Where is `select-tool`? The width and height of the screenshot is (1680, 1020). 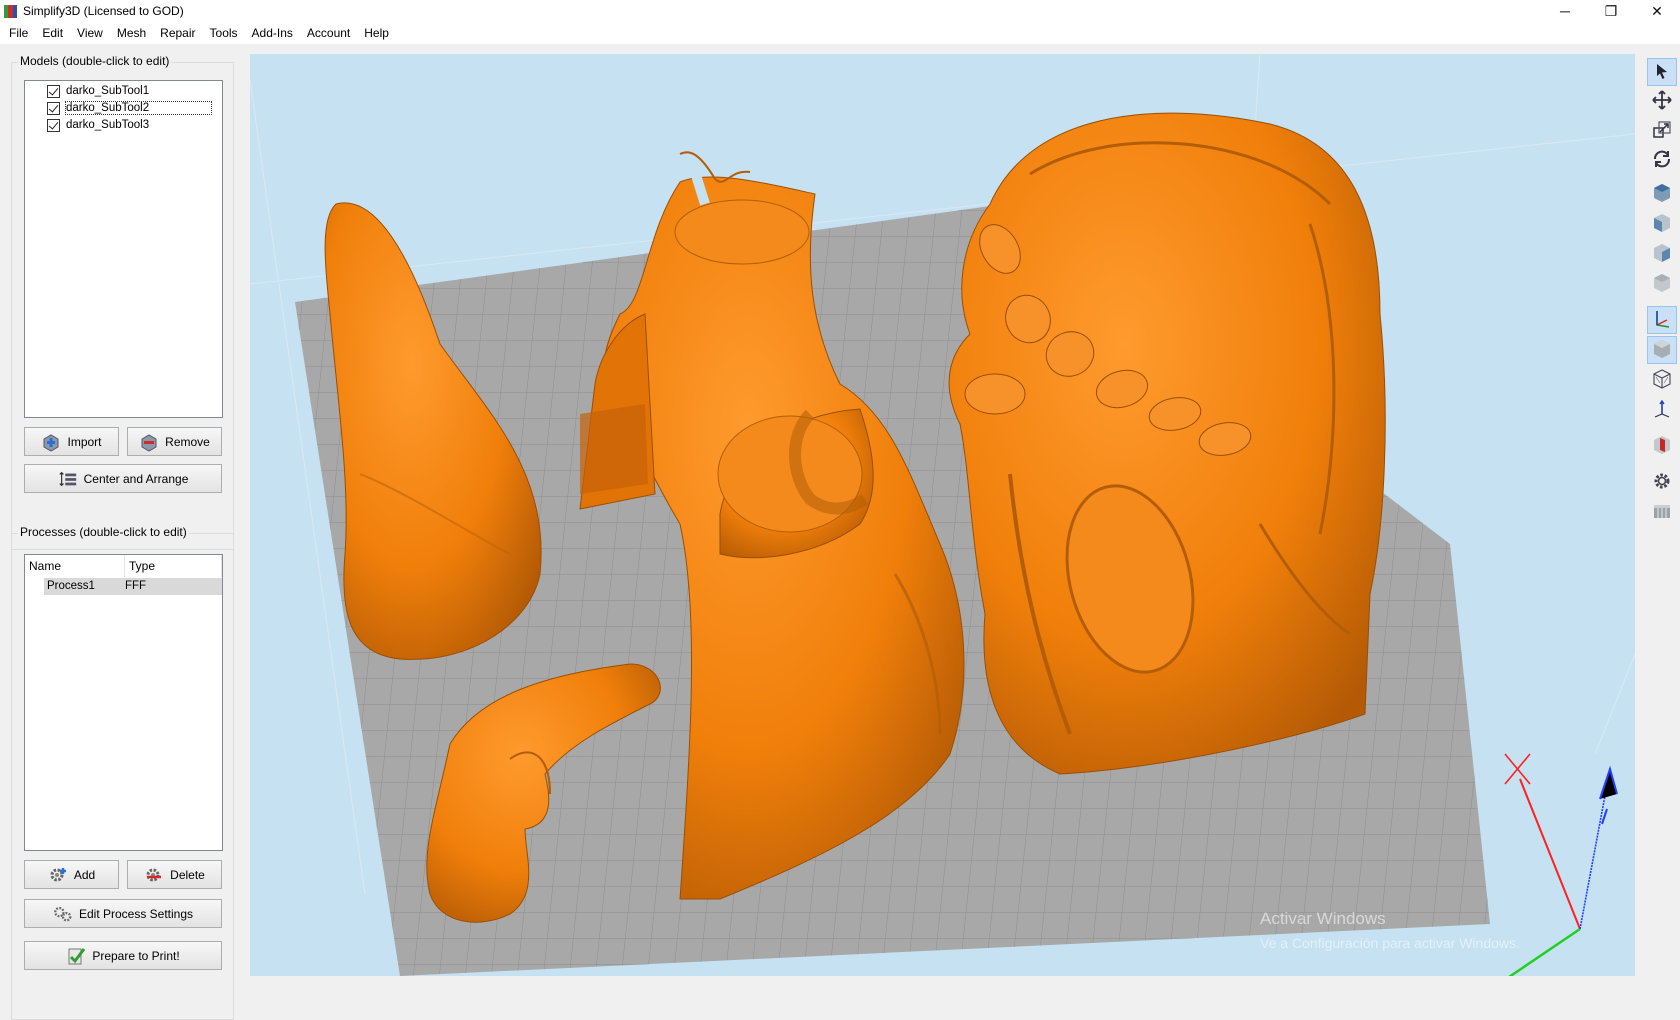
select-tool is located at coordinates (1662, 72).